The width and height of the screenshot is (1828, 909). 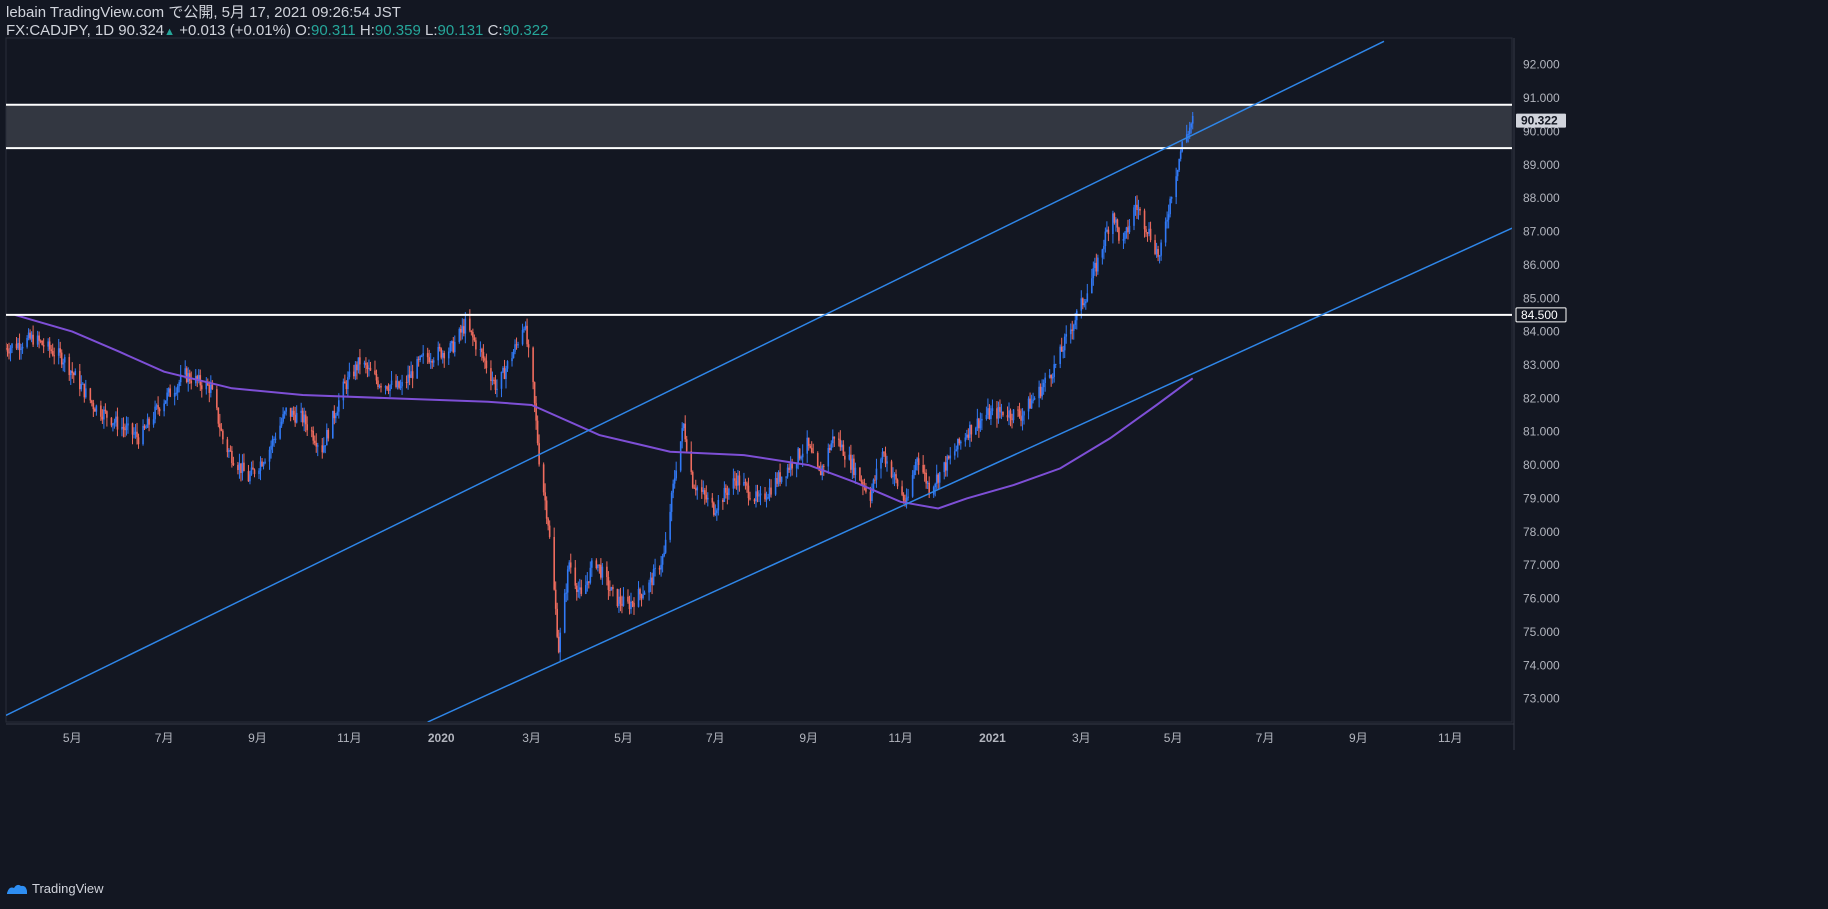 What do you see at coordinates (763, 738) in the screenshot?
I see `time-axis: 5月 7月 9月 11月 2020 3月 5月 7月 9月 11月 2021 3月 5月 7月 9月 11月` at bounding box center [763, 738].